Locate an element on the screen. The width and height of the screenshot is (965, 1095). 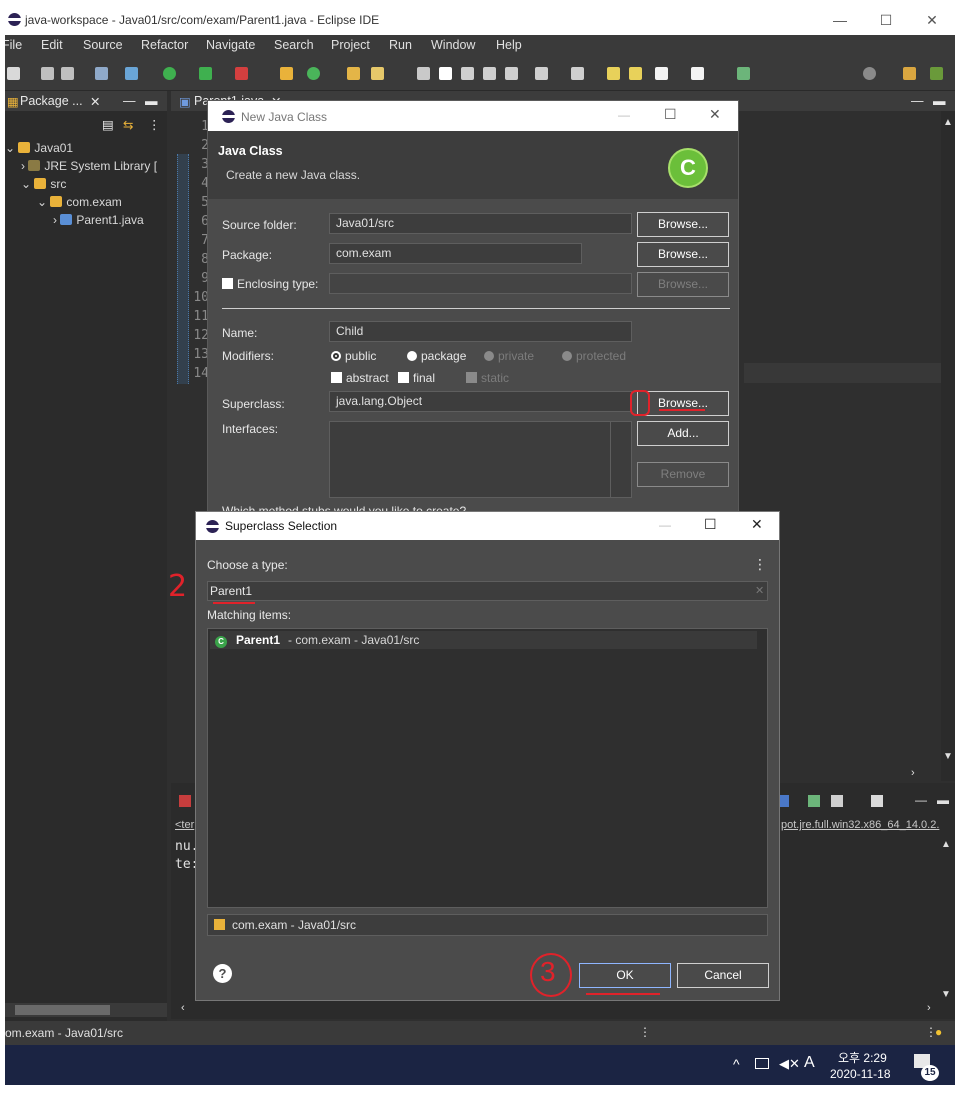
block-icon is located at coordinates (489, 73).